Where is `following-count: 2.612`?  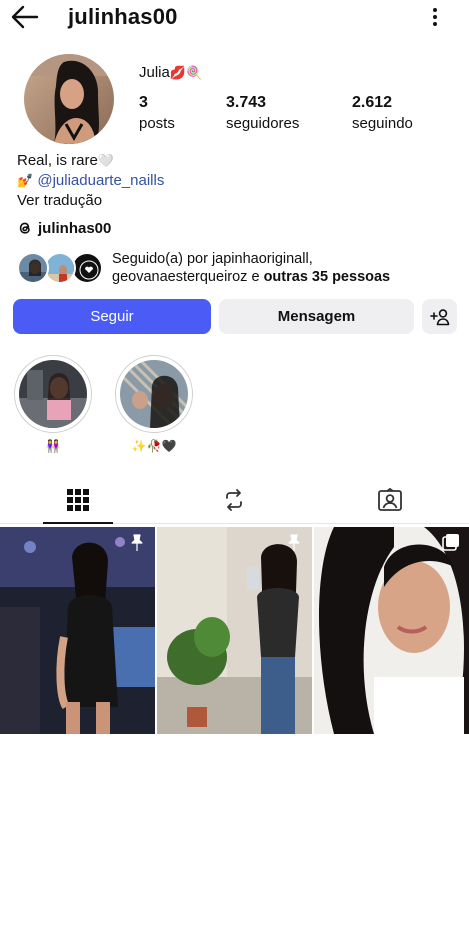 following-count: 2.612 is located at coordinates (372, 102).